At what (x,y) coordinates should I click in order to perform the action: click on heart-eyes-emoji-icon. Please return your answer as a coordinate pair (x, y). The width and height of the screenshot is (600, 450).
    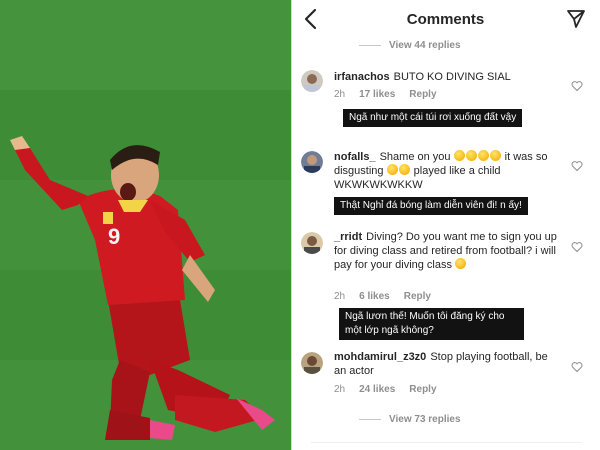
    Looking at the image, I should click on (461, 263).